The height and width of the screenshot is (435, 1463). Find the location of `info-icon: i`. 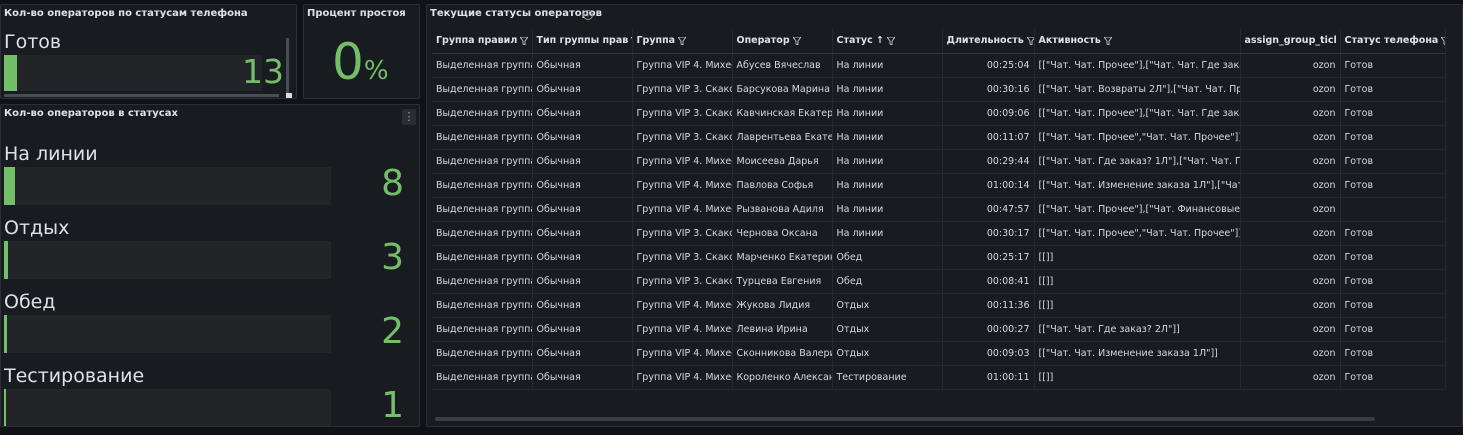

info-icon: i is located at coordinates (588, 15).